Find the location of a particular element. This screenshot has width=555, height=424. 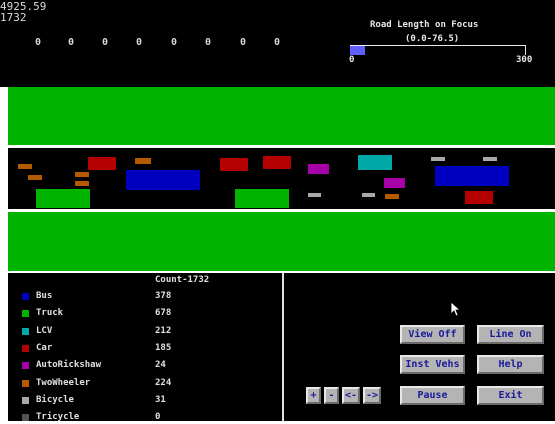

legend-count: 31 is located at coordinates (160, 399).